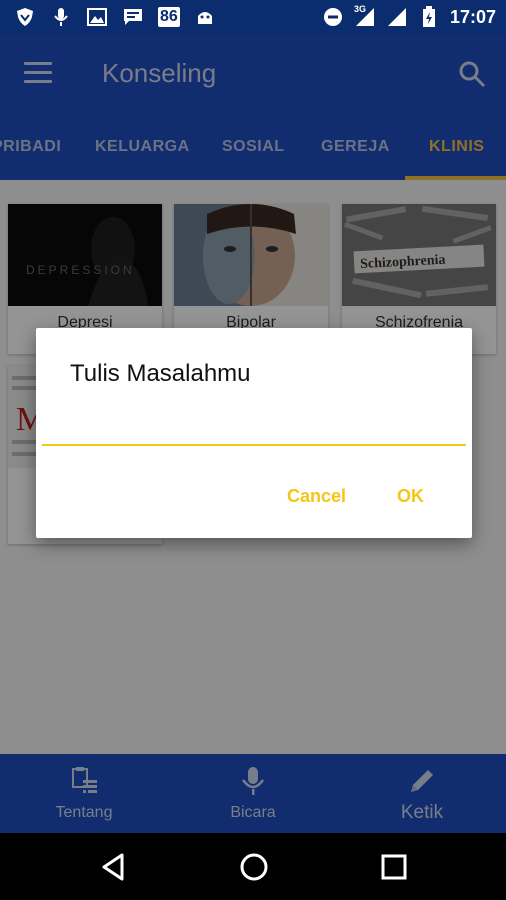  I want to click on problem-input, so click(254, 427).